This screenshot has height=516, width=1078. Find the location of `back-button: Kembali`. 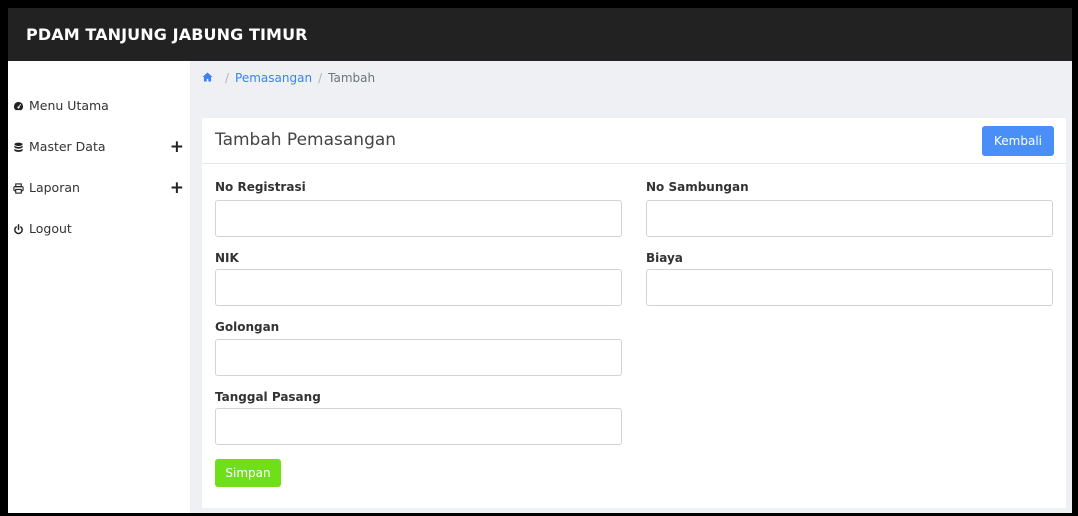

back-button: Kembali is located at coordinates (1018, 141).